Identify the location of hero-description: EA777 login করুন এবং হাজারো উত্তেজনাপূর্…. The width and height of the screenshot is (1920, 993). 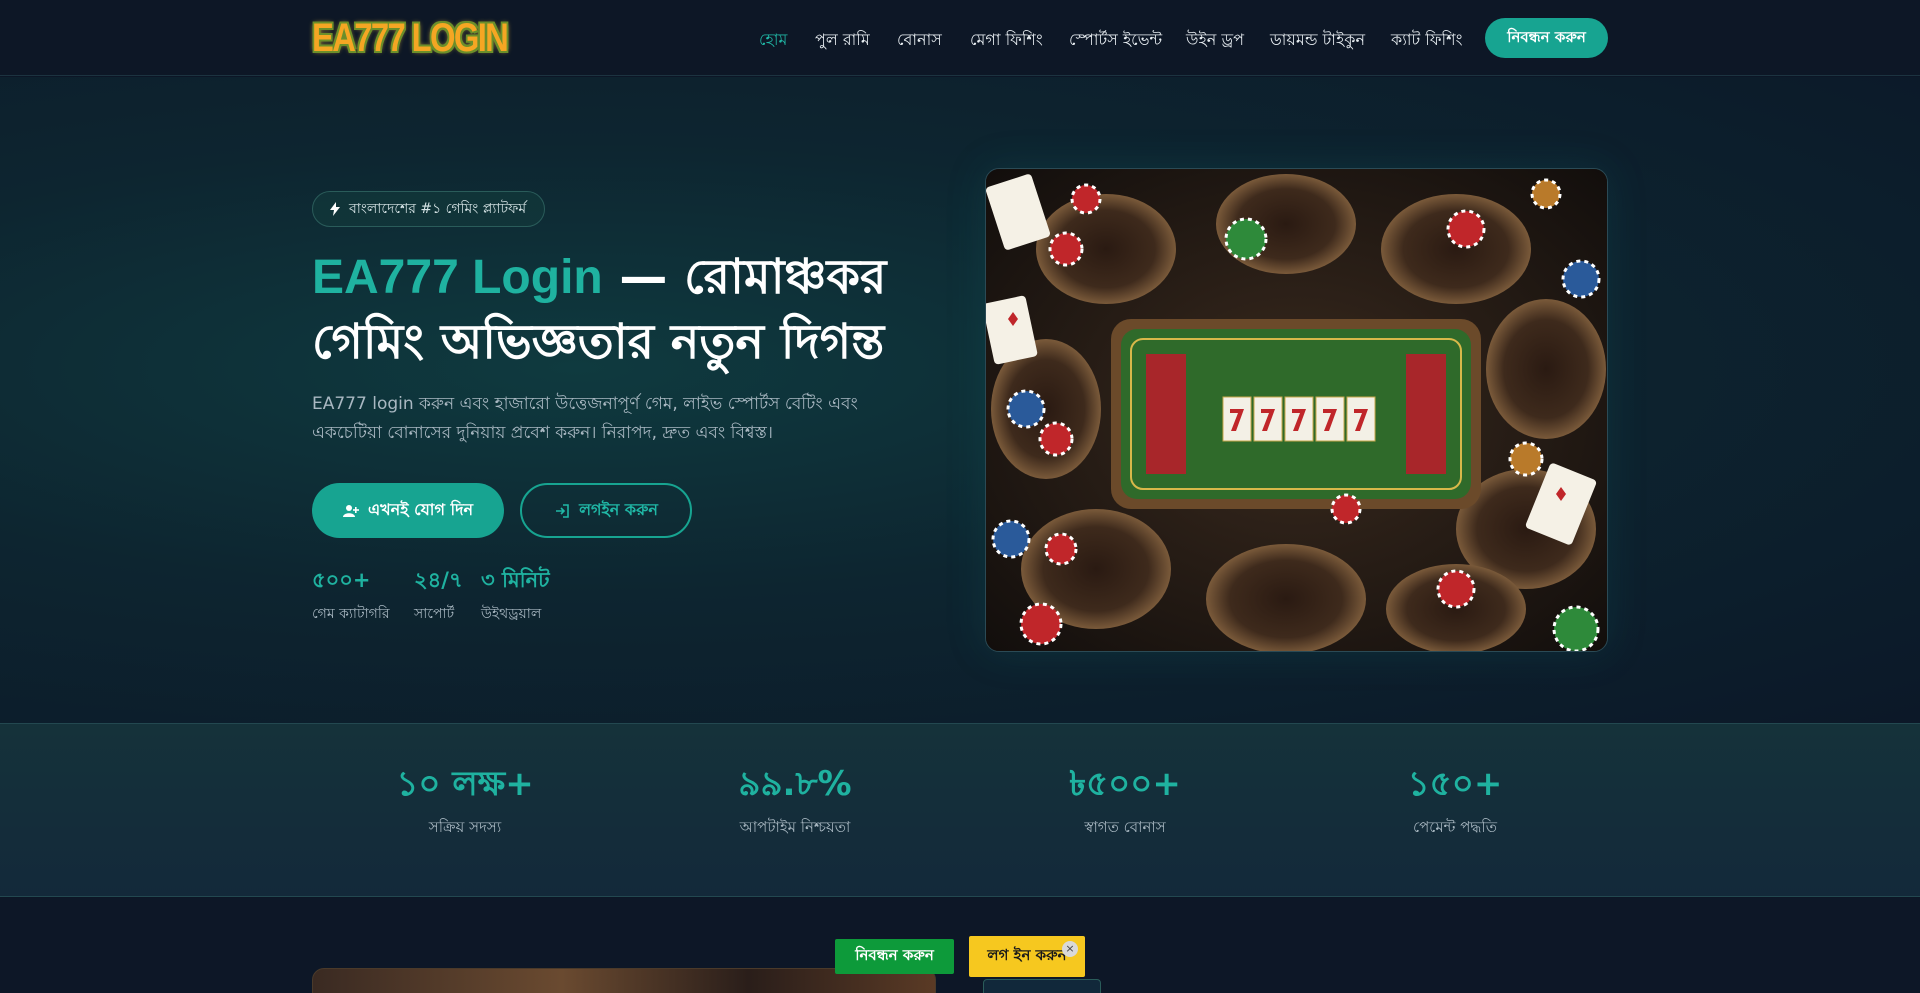
(585, 418).